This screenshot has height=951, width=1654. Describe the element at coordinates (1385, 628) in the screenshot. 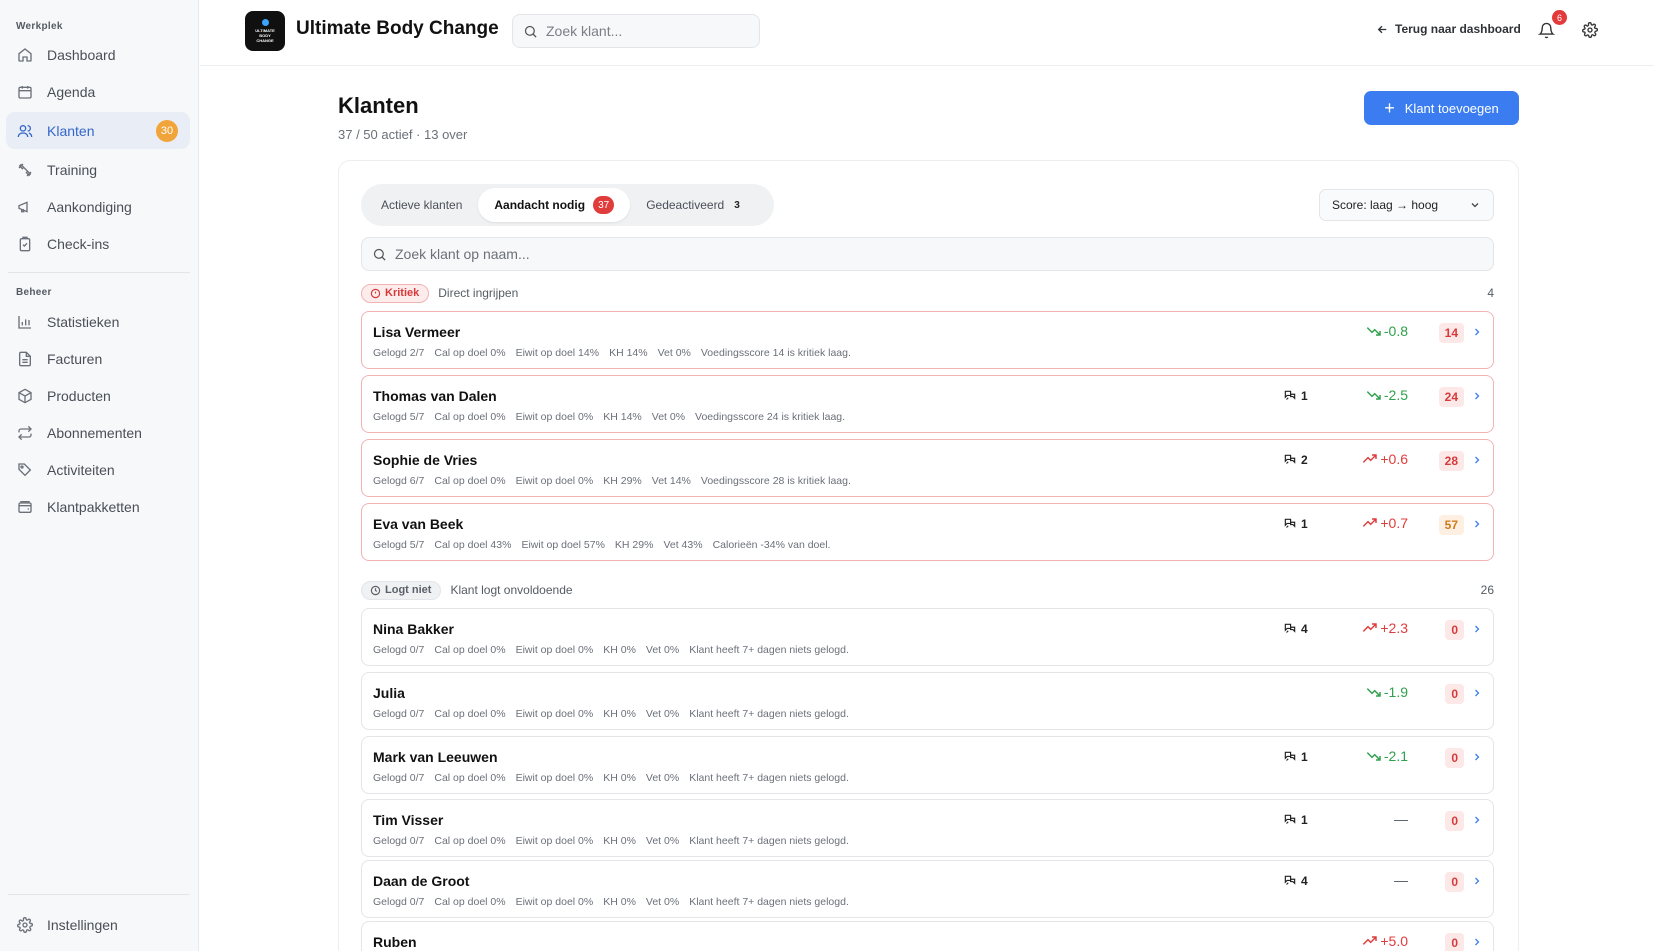

I see `weight-trend: +2.3` at that location.